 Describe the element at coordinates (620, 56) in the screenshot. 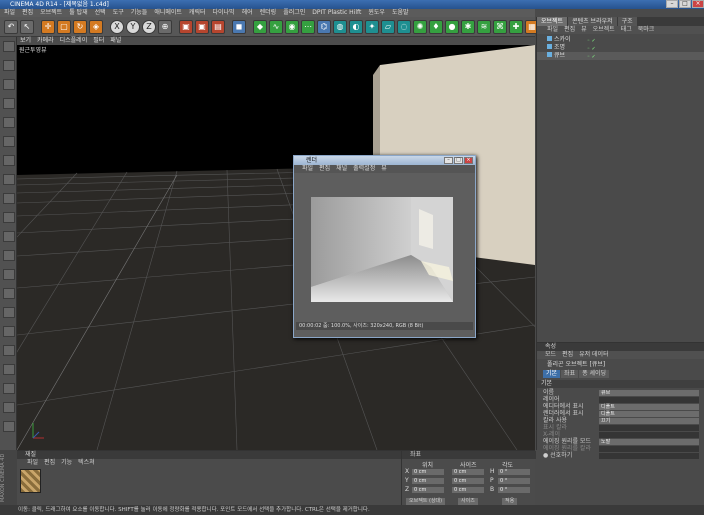

I see `object-row: 큐브 ◦ ✓` at that location.